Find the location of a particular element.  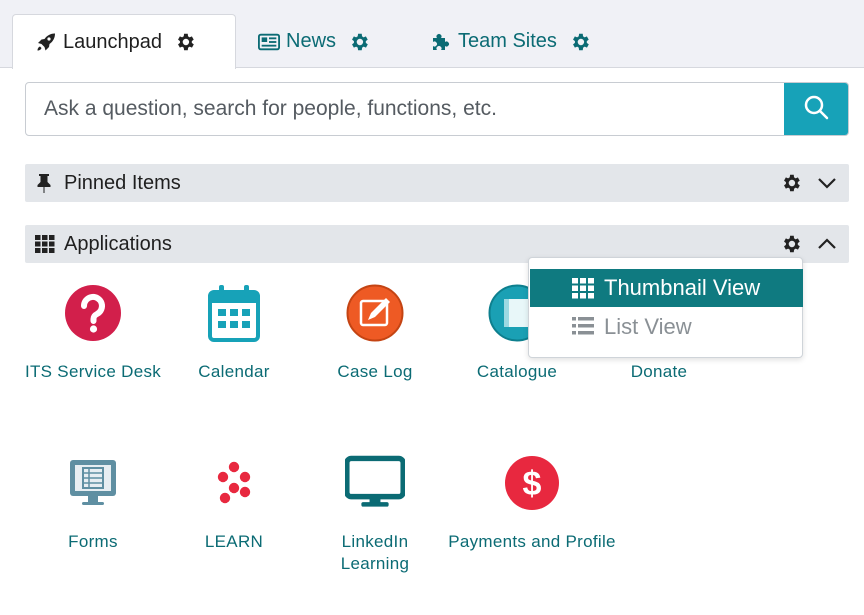

pinned-items-header: Pinned Items is located at coordinates (437, 183).